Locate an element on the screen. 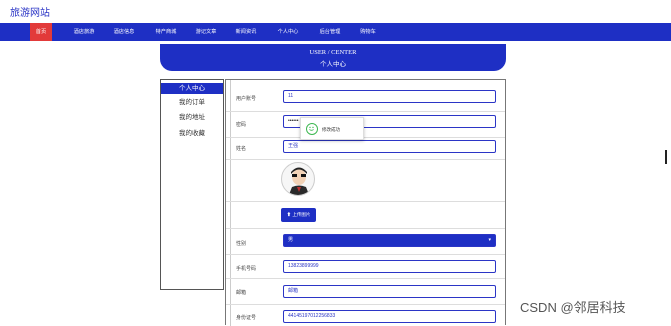 This screenshot has width=671, height=326. sidebar-item-favorites: 我的收藏 is located at coordinates (192, 133).